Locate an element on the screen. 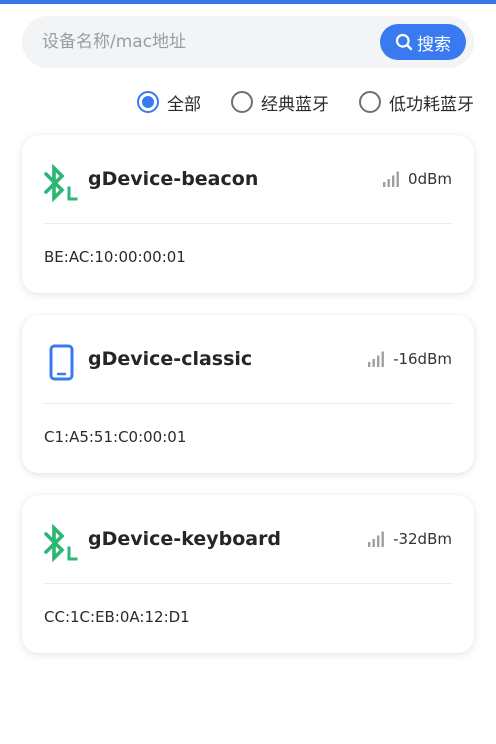  signal-strength: 0dBm is located at coordinates (417, 179).